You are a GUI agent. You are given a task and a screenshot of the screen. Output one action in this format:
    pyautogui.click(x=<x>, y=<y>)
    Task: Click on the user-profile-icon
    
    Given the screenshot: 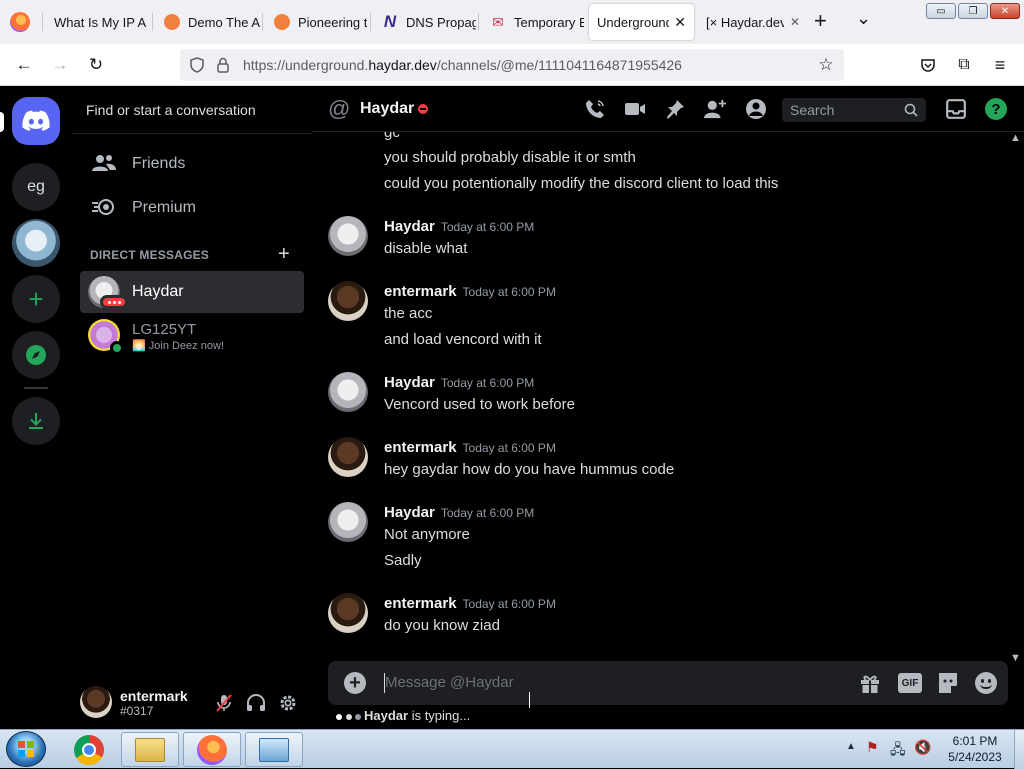 What is the action you would take?
    pyautogui.click(x=756, y=109)
    